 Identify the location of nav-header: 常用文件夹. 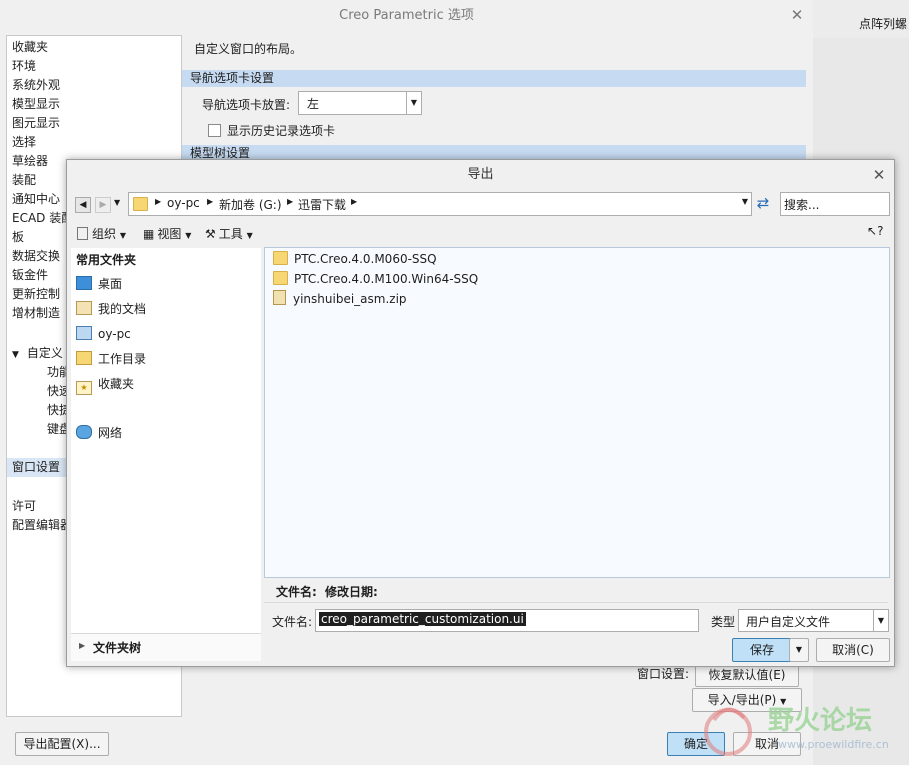
(106, 260).